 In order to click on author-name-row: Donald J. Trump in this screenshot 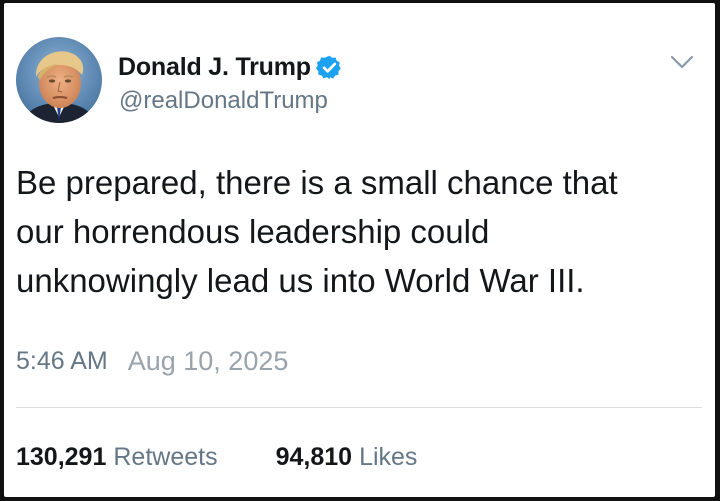, I will do `click(230, 67)`.